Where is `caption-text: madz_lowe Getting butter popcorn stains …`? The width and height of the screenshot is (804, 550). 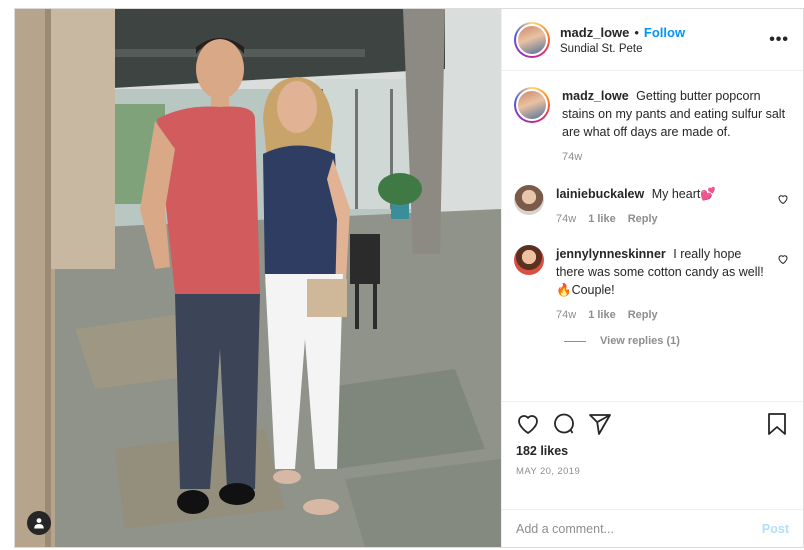
caption-text: madz_lowe Getting butter popcorn stains … is located at coordinates (675, 114).